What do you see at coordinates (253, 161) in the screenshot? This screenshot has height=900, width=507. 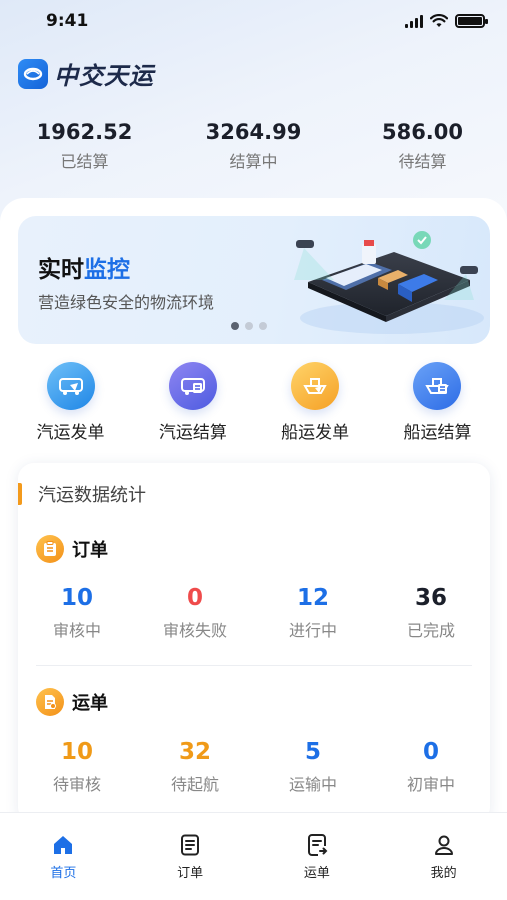 I see `summary-label: 结算中` at bounding box center [253, 161].